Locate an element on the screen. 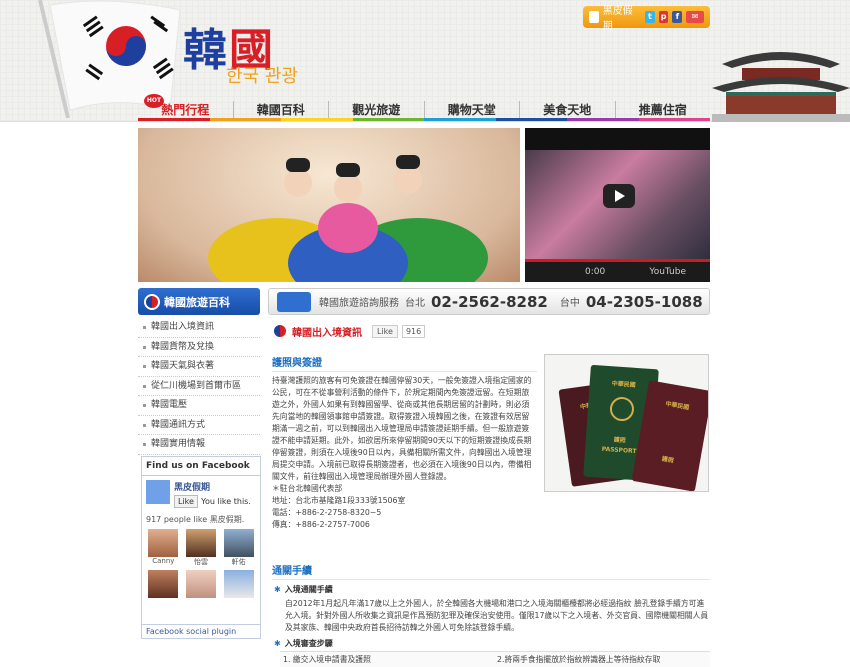 The image size is (850, 667). fan-face: 軒佑 is located at coordinates (238, 548).